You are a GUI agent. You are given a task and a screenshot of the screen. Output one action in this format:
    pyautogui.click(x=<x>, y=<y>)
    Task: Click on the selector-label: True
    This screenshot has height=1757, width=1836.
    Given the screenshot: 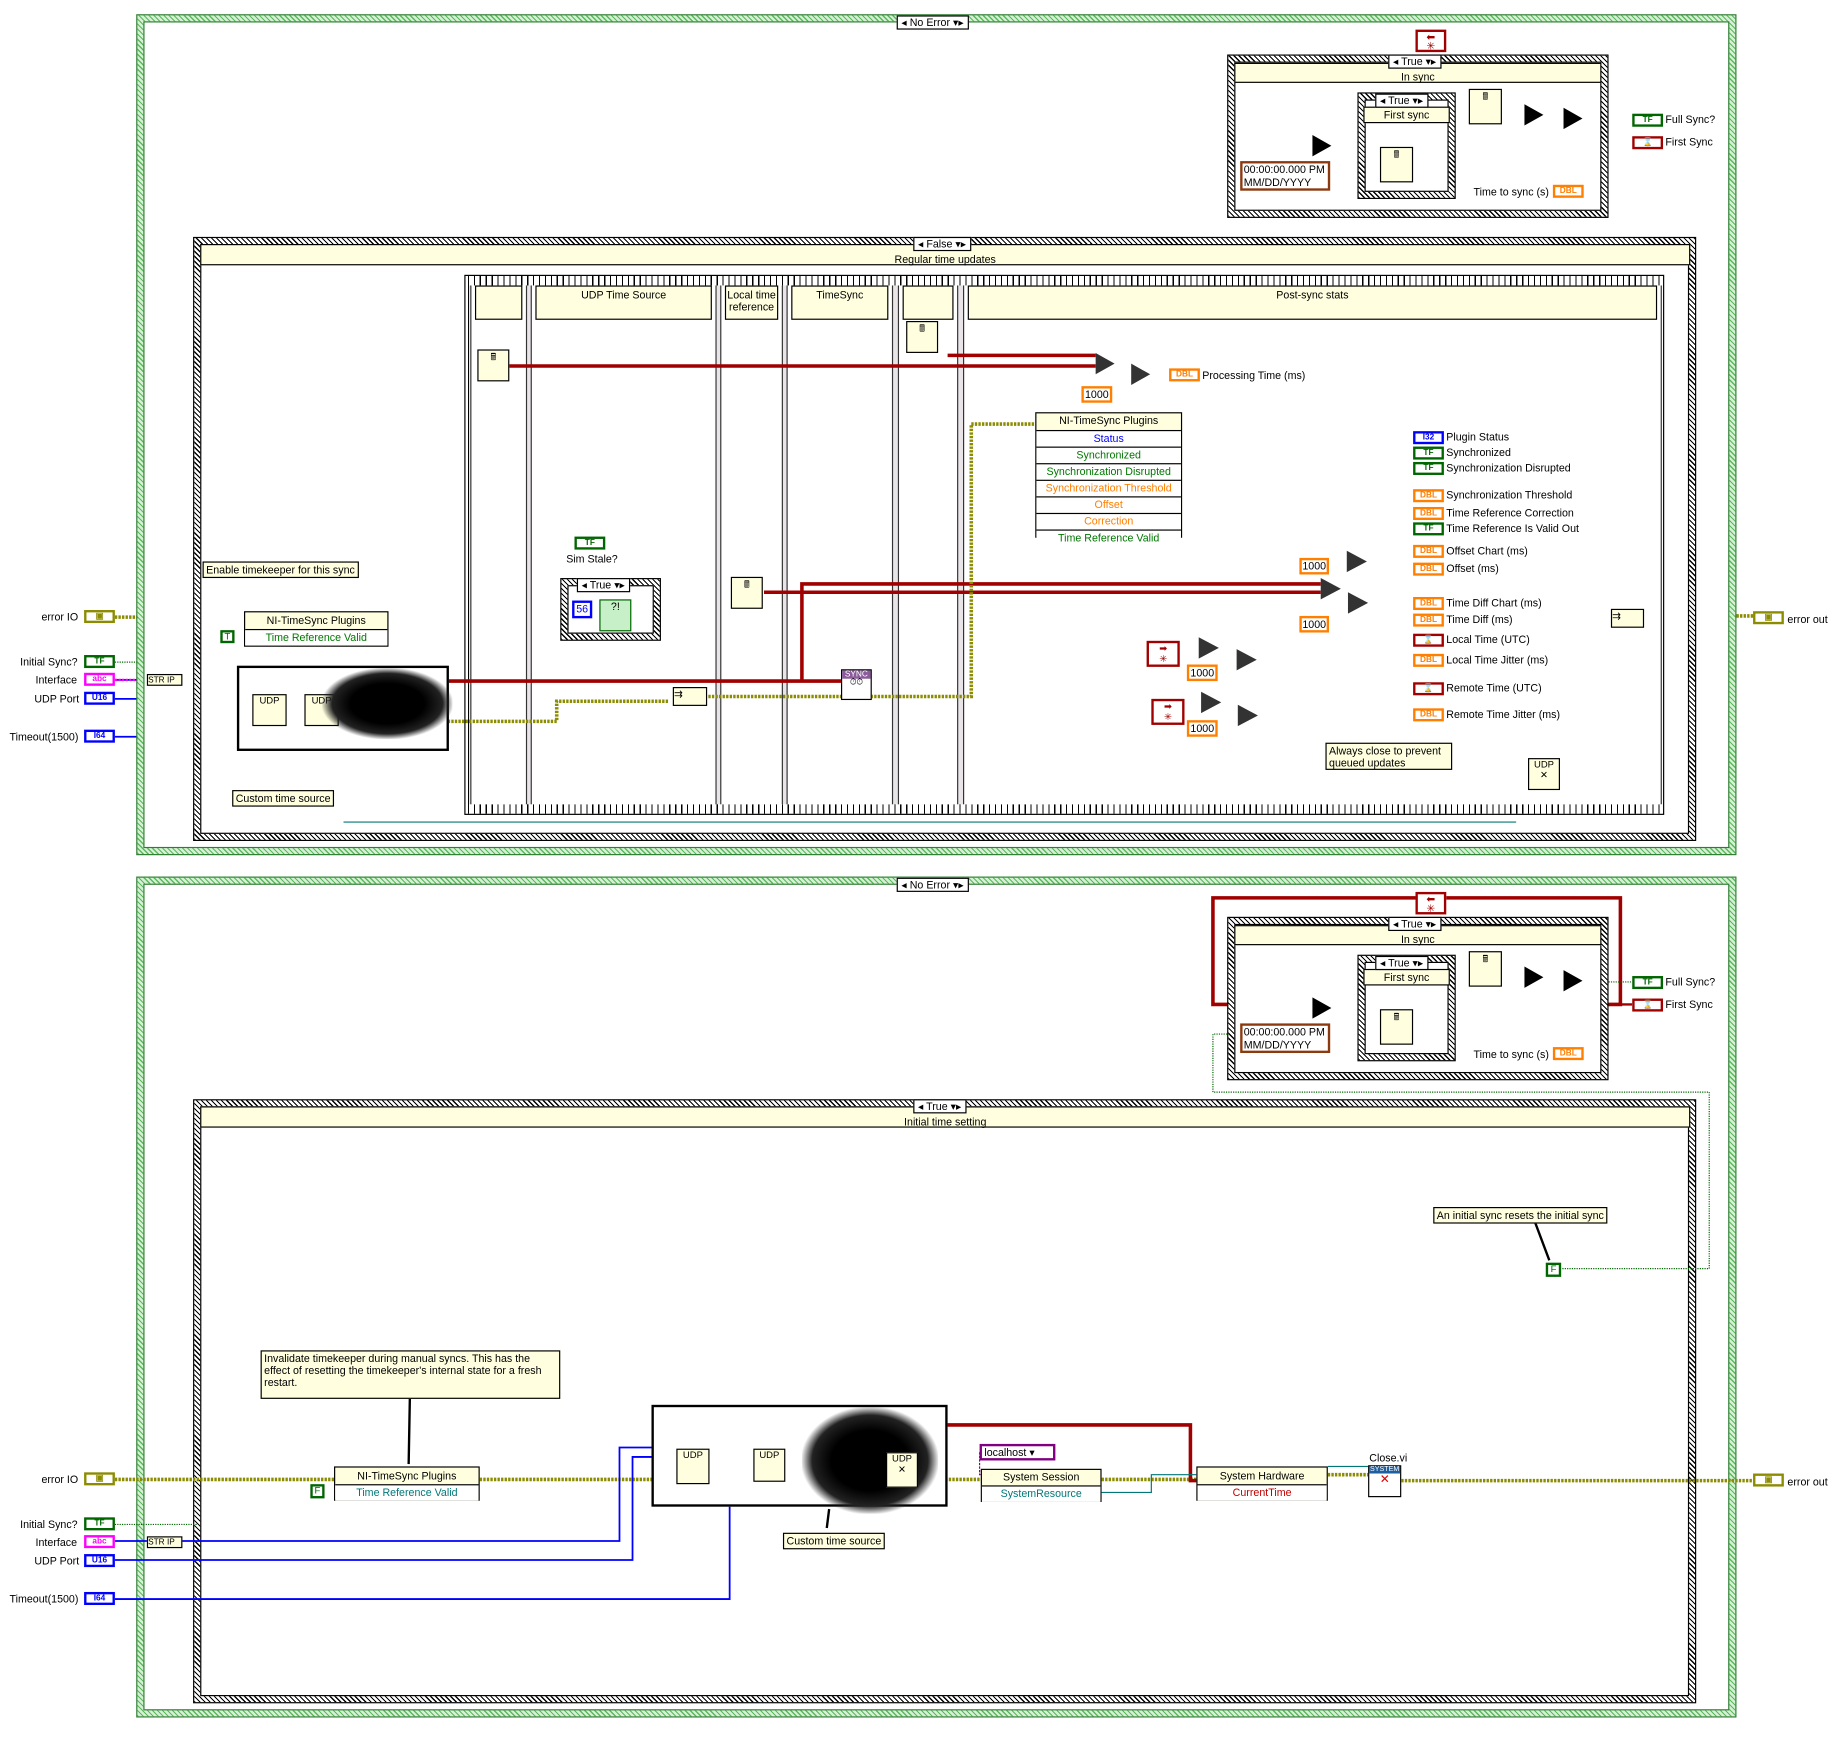 What is the action you would take?
    pyautogui.click(x=1412, y=923)
    